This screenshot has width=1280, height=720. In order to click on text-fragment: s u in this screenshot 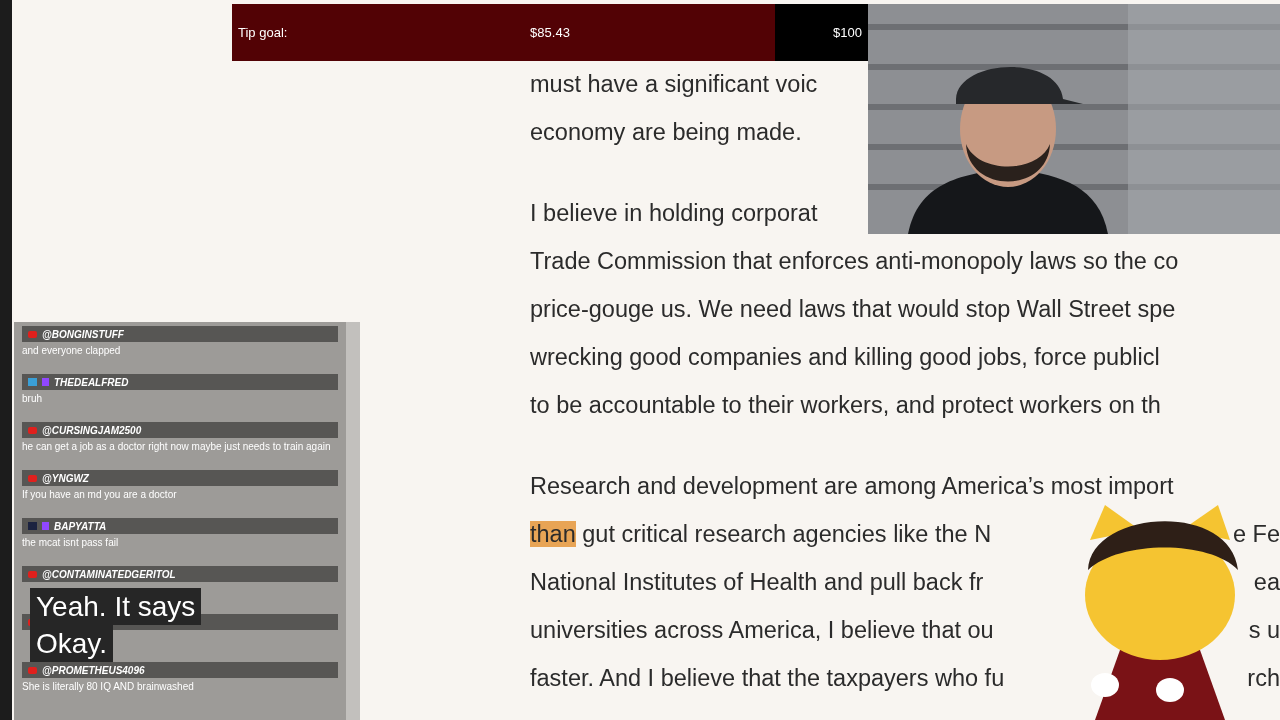, I will do `click(1264, 630)`.